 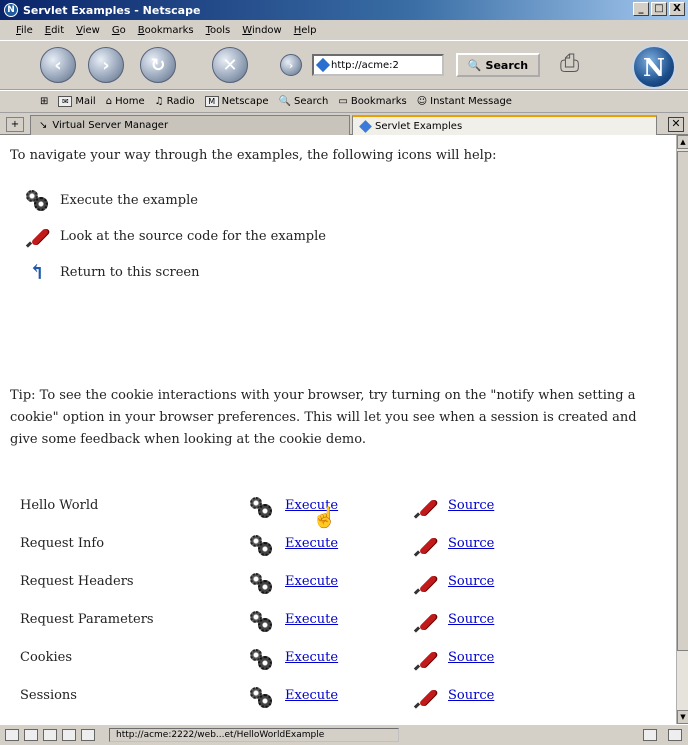 What do you see at coordinates (641, 9) in the screenshot?
I see `minimize-button: _` at bounding box center [641, 9].